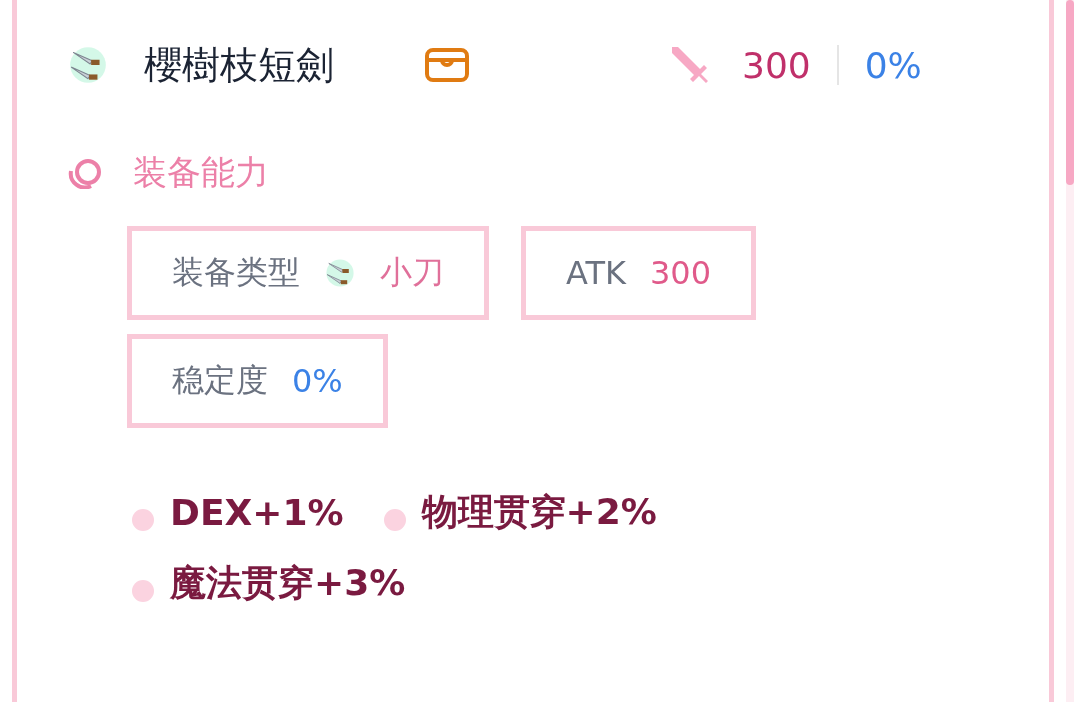 Image resolution: width=1080 pixels, height=702 pixels. What do you see at coordinates (776, 65) in the screenshot?
I see `attack-value: 300` at bounding box center [776, 65].